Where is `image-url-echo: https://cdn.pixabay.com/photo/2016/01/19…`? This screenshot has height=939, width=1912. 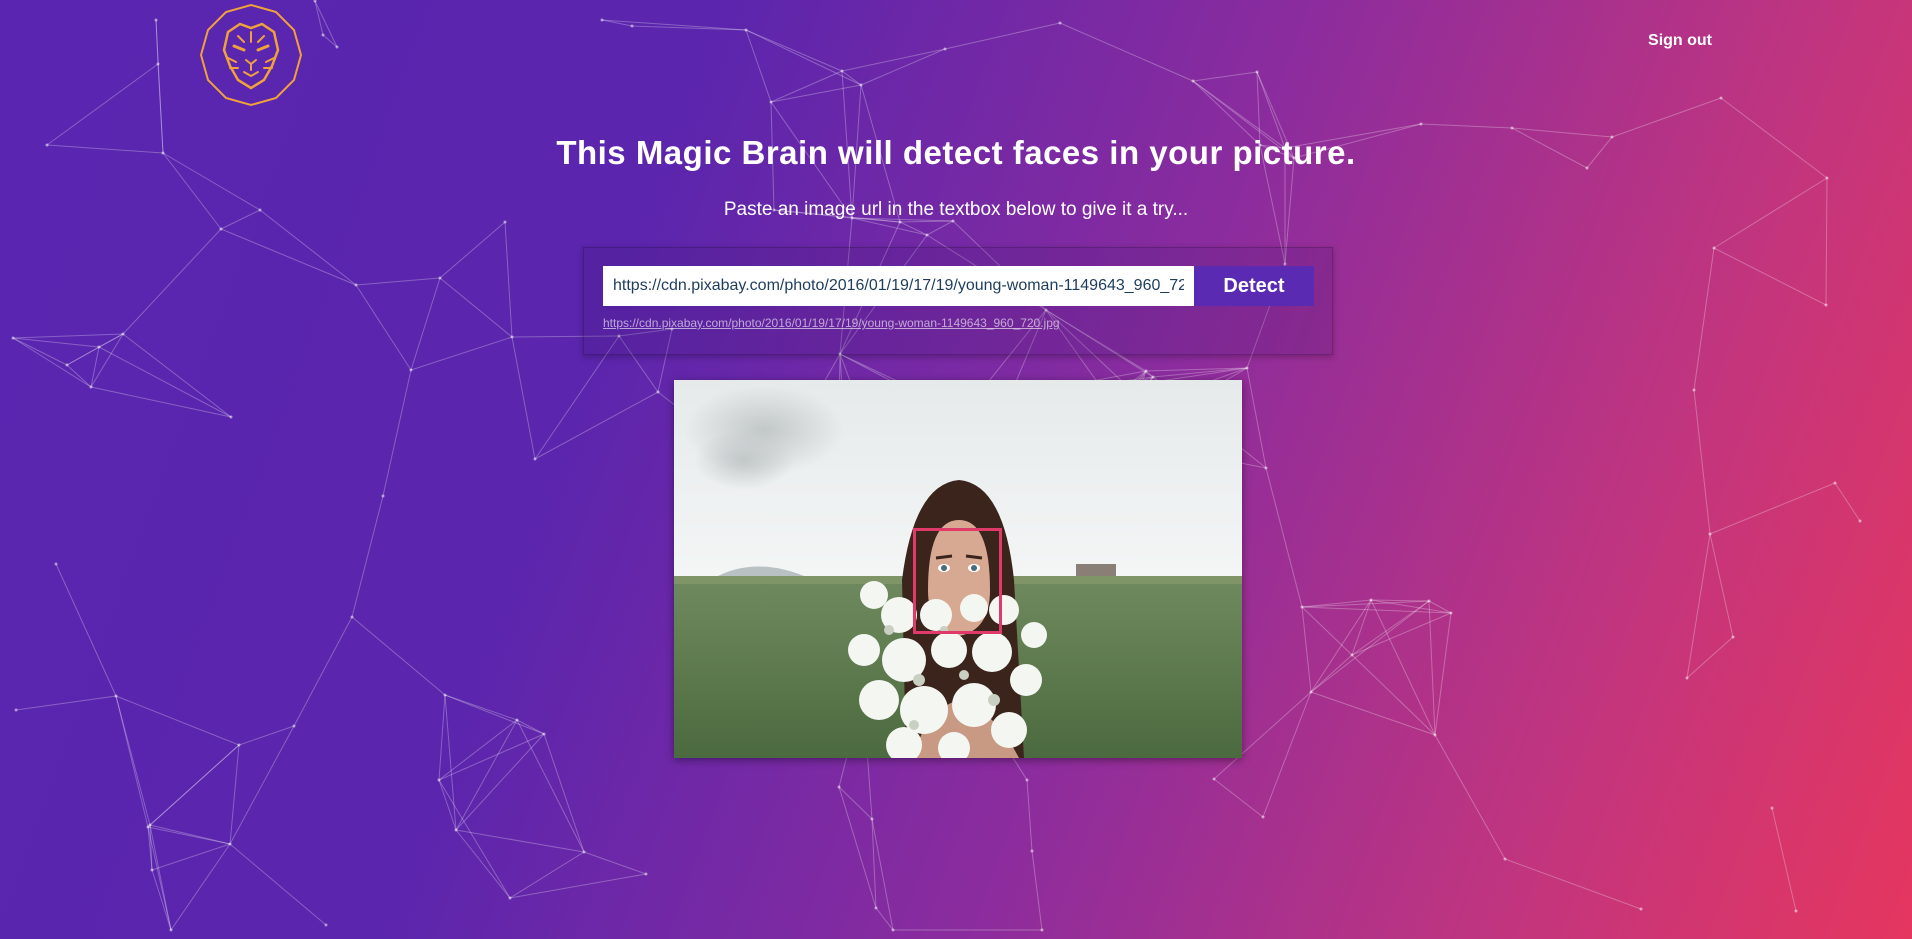
image-url-echo: https://cdn.pixabay.com/photo/2016/01/19… is located at coordinates (831, 323).